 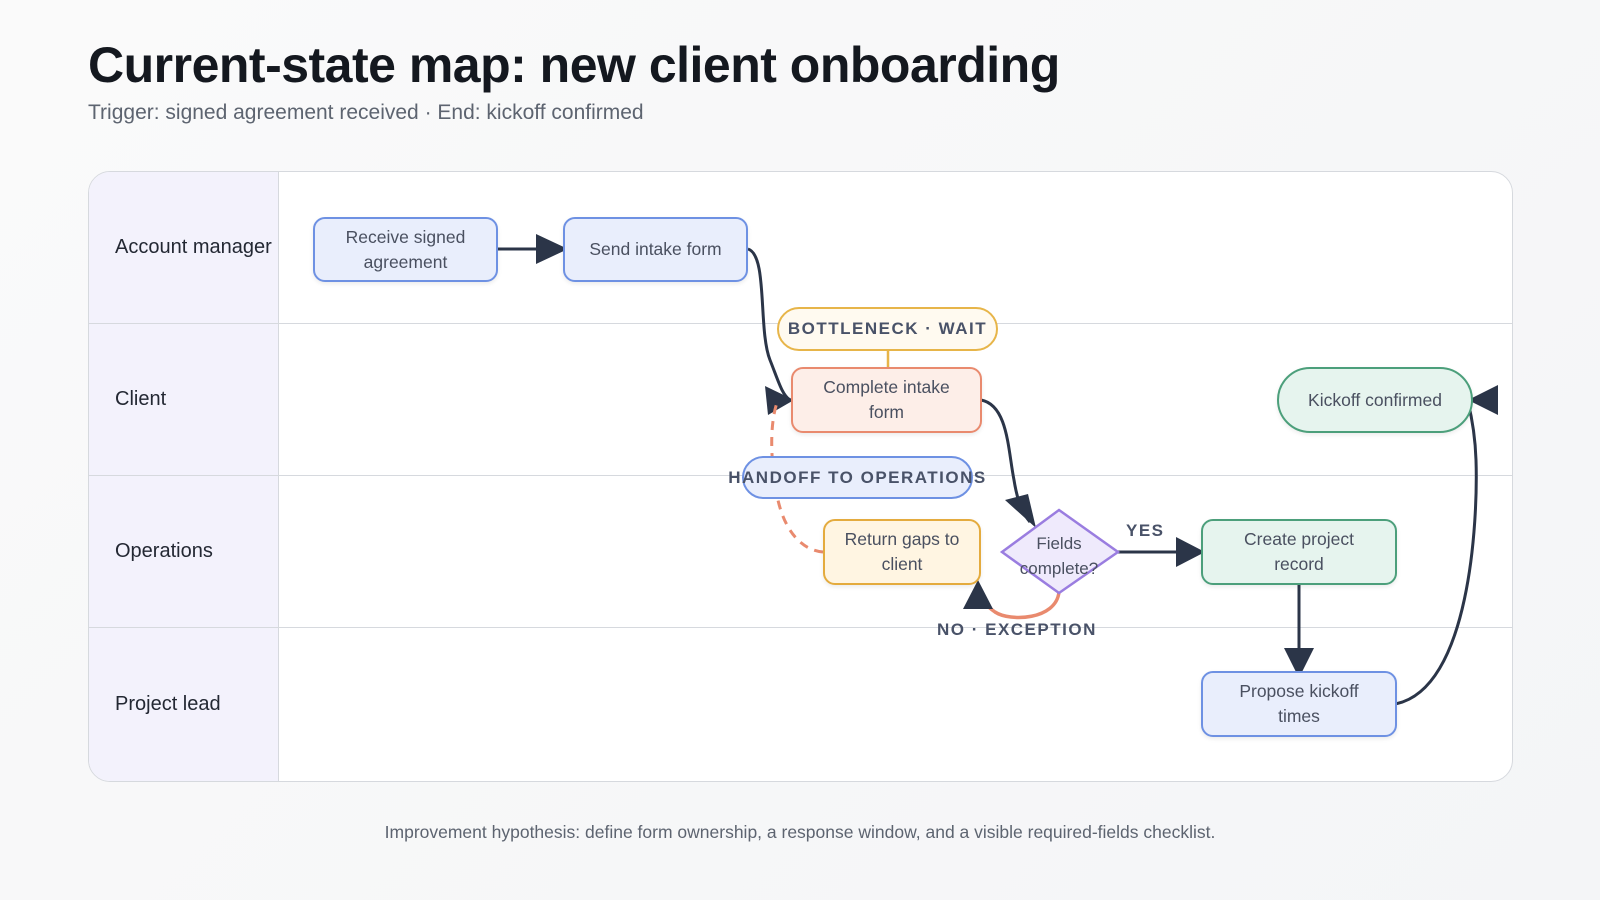 I want to click on step-receive-agreement: Receive signed agreement, so click(x=405, y=249).